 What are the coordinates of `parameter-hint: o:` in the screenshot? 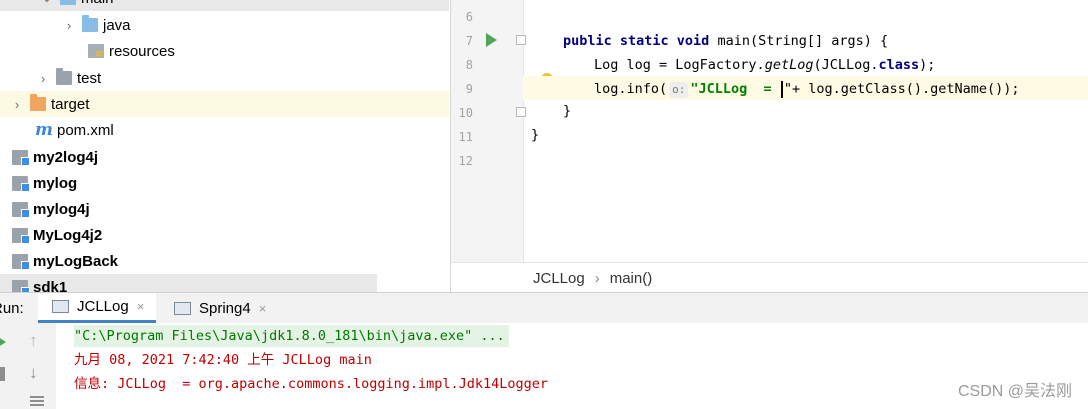 It's located at (679, 90).